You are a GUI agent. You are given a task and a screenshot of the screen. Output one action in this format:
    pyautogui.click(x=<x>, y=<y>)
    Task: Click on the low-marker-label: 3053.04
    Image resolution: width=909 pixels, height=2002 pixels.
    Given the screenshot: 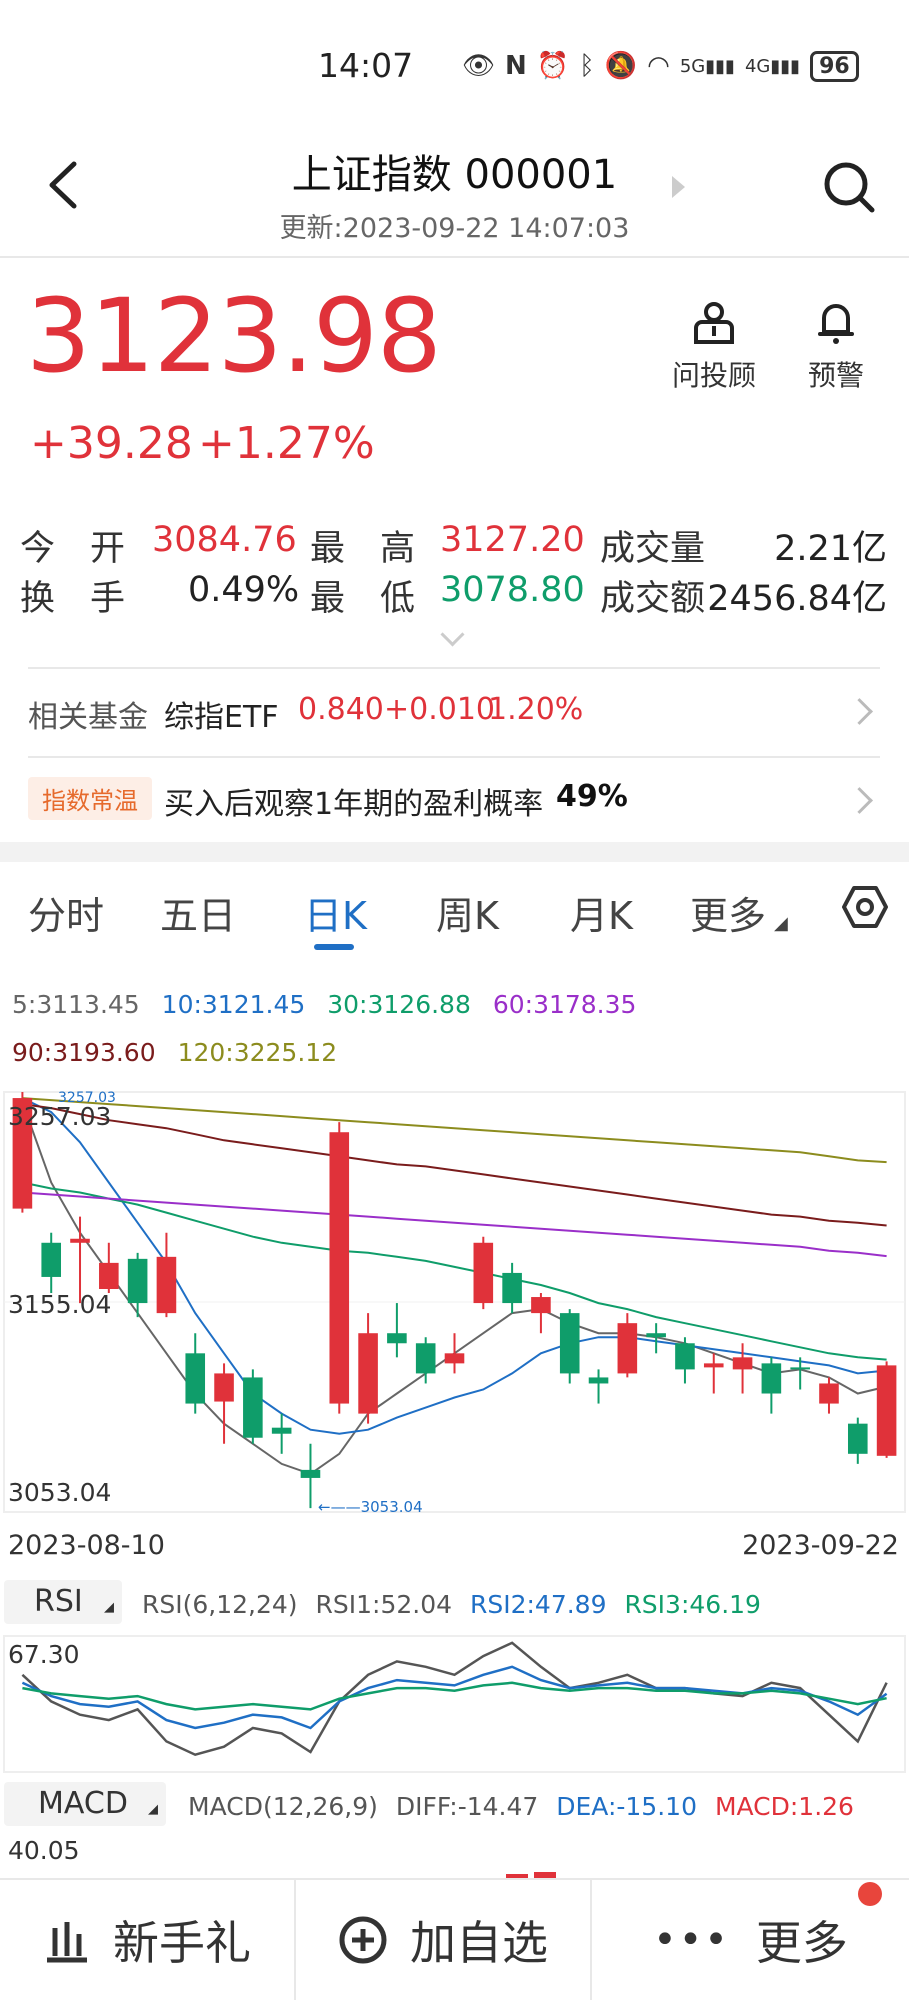 What is the action you would take?
    pyautogui.click(x=391, y=1507)
    